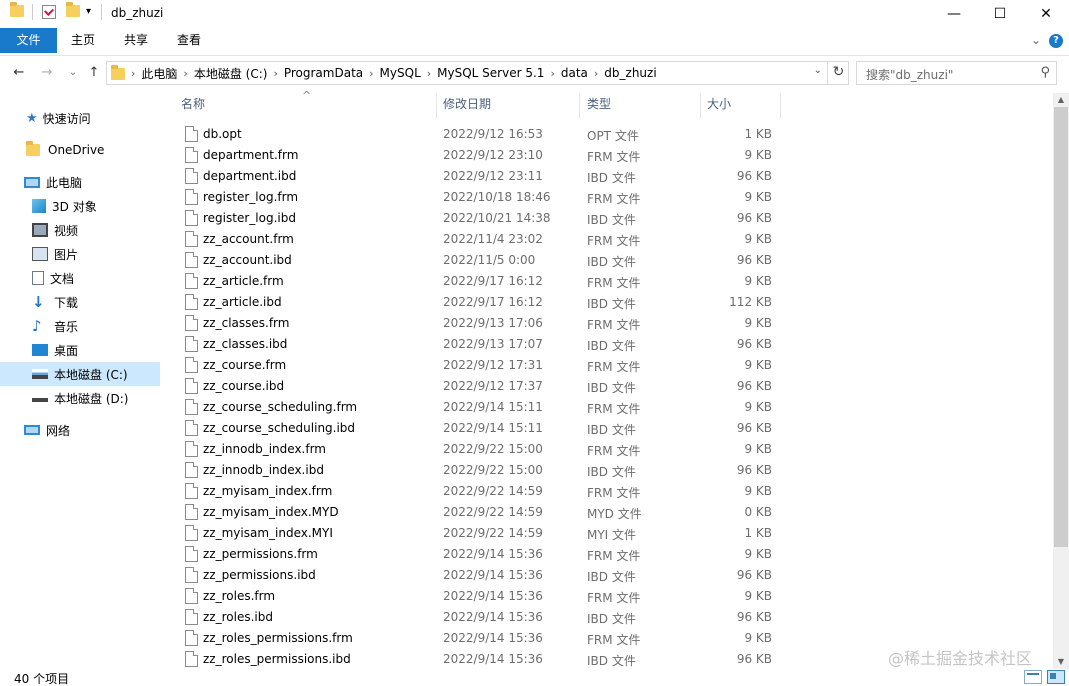 Image resolution: width=1069 pixels, height=686 pixels. Describe the element at coordinates (53, 278) in the screenshot. I see `sidebar-item-documents: 文档` at that location.